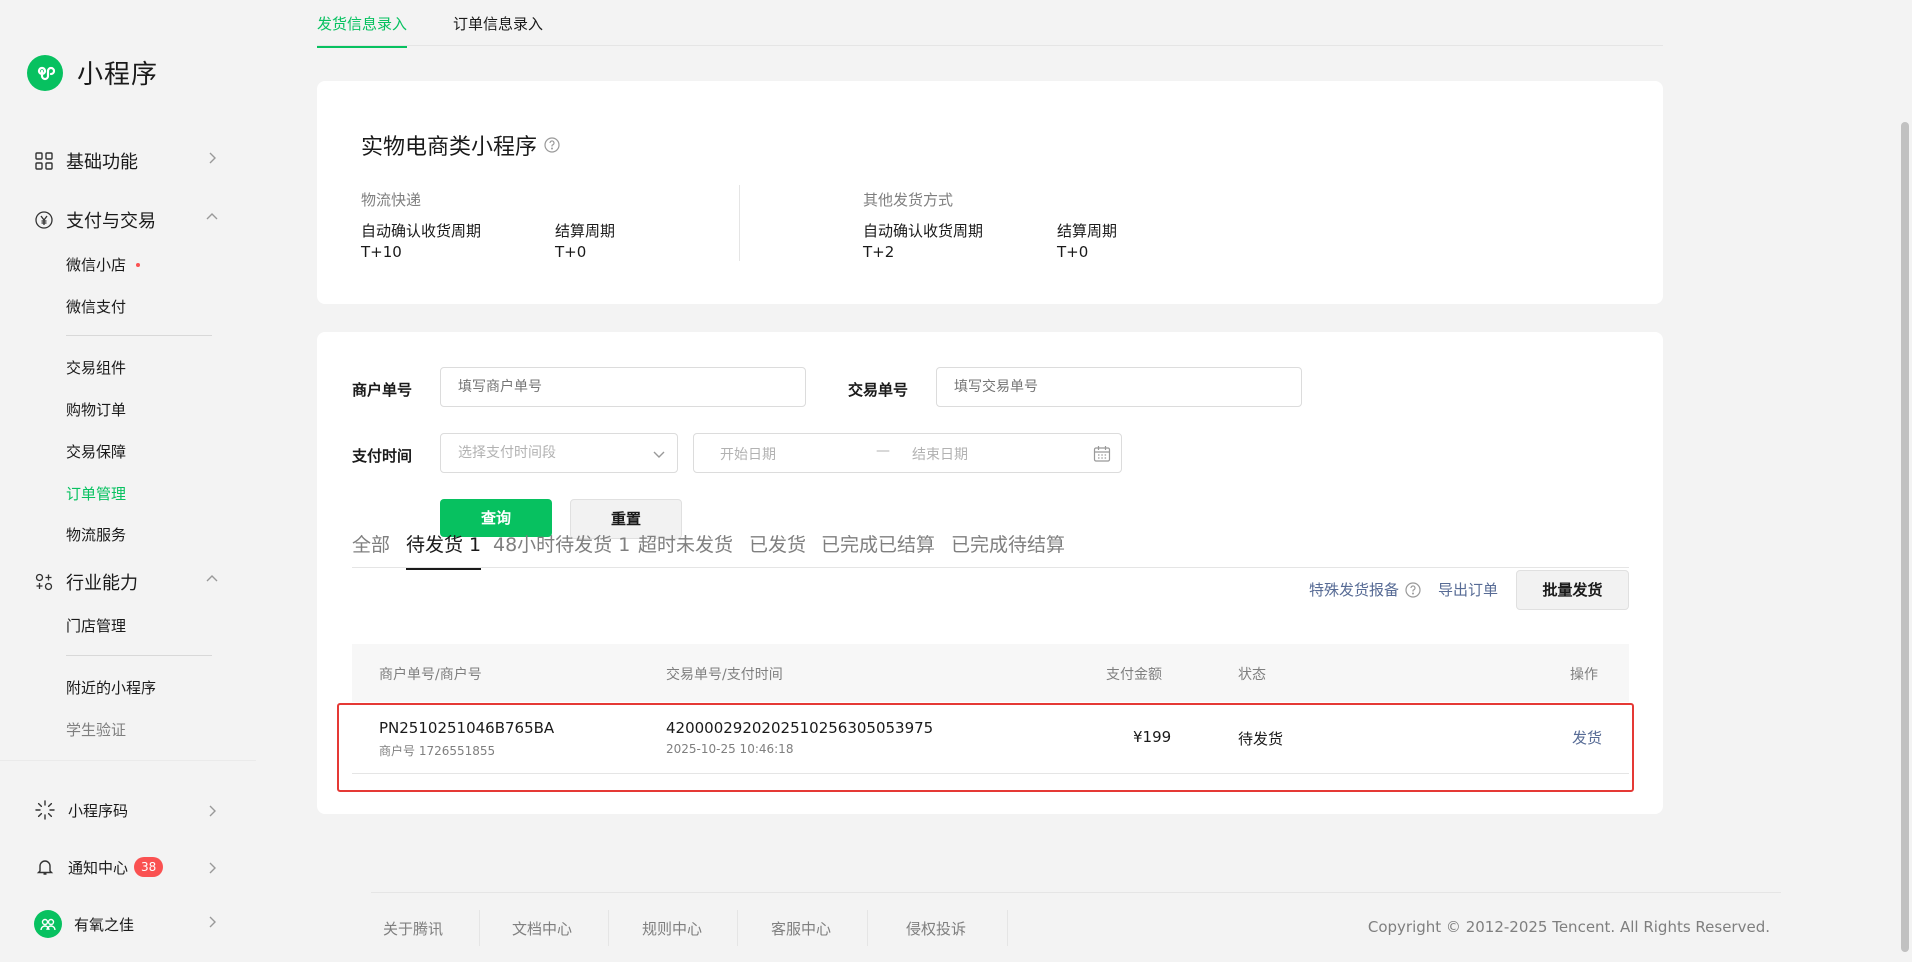 Image resolution: width=1912 pixels, height=962 pixels. What do you see at coordinates (1572, 590) in the screenshot?
I see `batch-ship-button: 批量发货` at bounding box center [1572, 590].